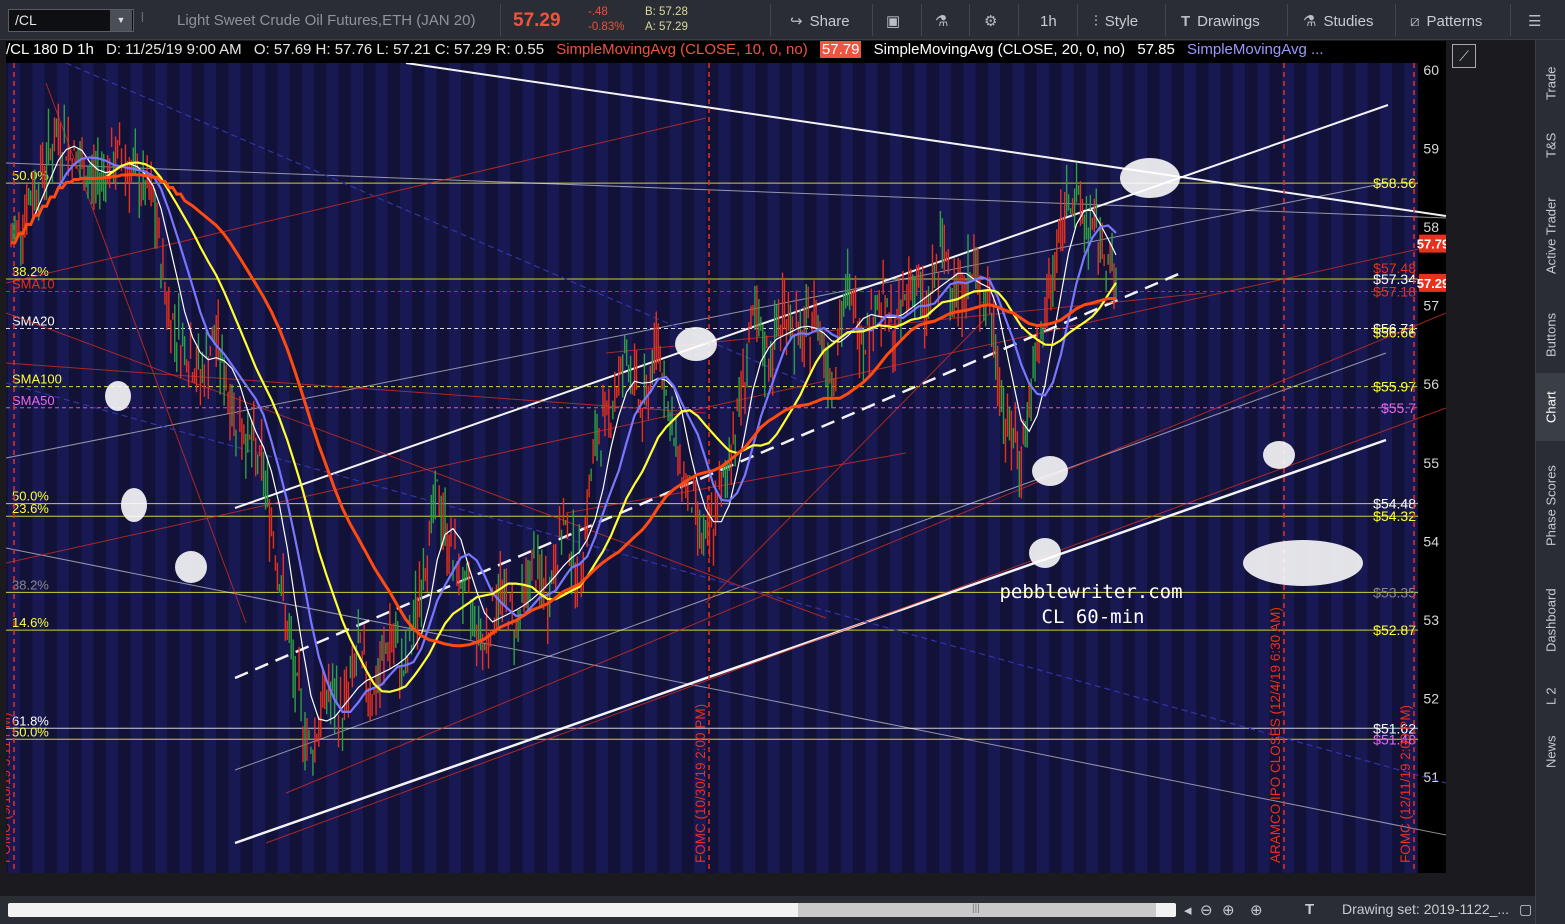 The height and width of the screenshot is (924, 1565). What do you see at coordinates (79, 872) in the screenshot?
I see `x-tick-label: 9/23` at bounding box center [79, 872].